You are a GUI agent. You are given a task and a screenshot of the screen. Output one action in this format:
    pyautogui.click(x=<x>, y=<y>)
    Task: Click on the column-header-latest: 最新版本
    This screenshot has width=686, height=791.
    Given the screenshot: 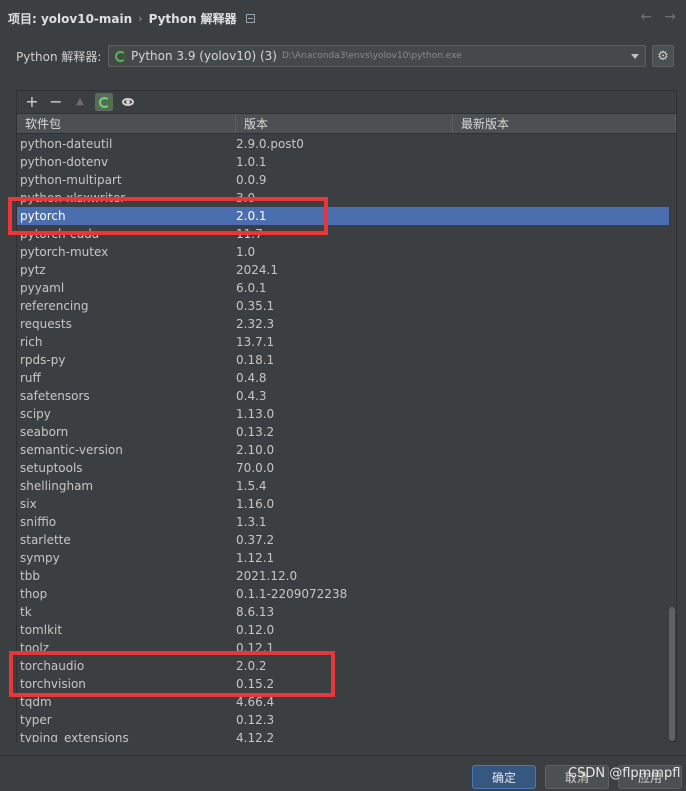 What is the action you would take?
    pyautogui.click(x=564, y=123)
    